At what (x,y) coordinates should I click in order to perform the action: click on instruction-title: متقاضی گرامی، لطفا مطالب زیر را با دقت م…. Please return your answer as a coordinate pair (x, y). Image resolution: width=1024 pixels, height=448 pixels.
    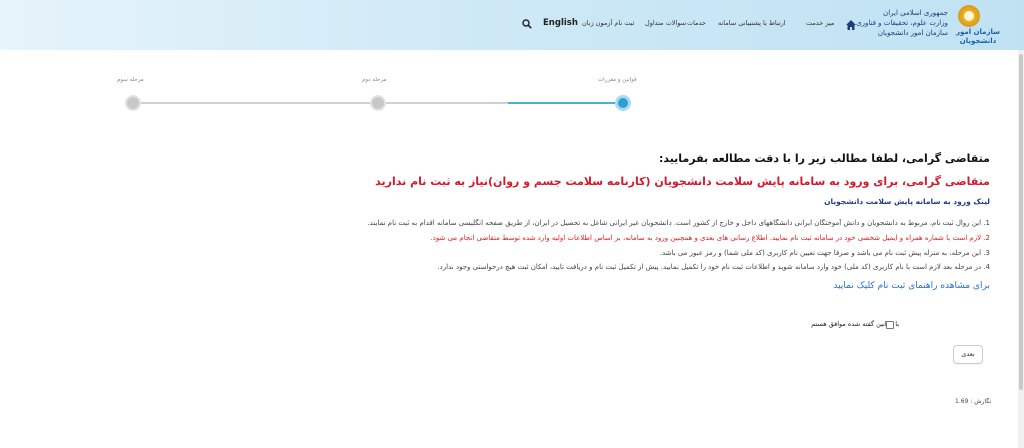
    Looking at the image, I should click on (824, 158).